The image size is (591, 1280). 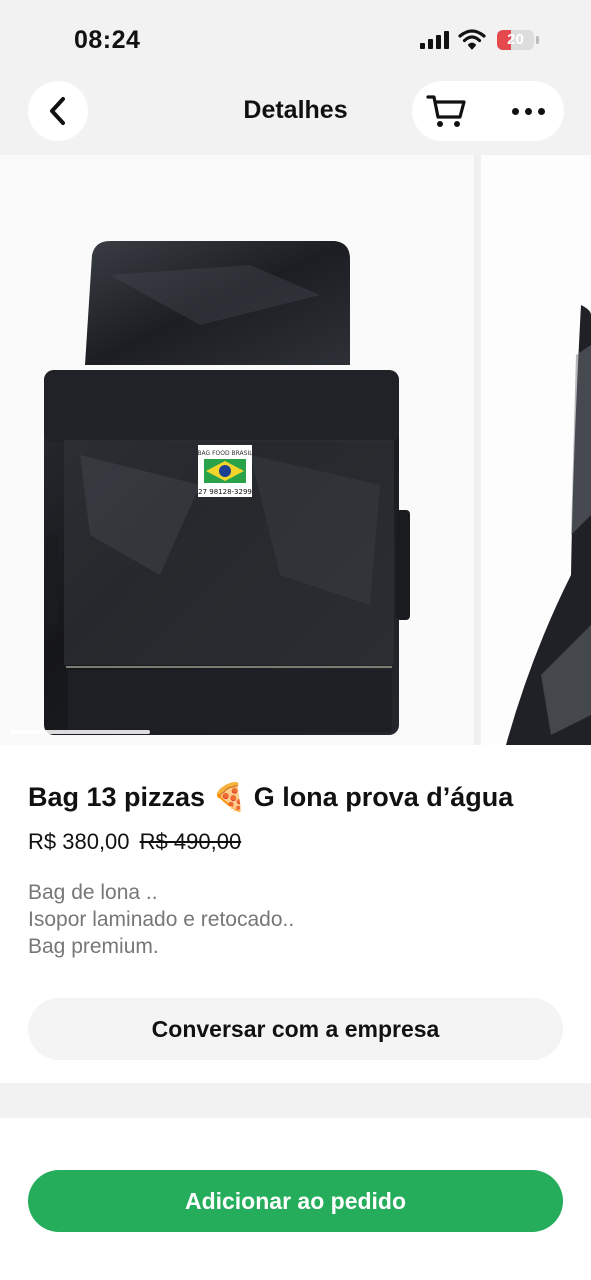 I want to click on status-time: 08:24, so click(x=107, y=40).